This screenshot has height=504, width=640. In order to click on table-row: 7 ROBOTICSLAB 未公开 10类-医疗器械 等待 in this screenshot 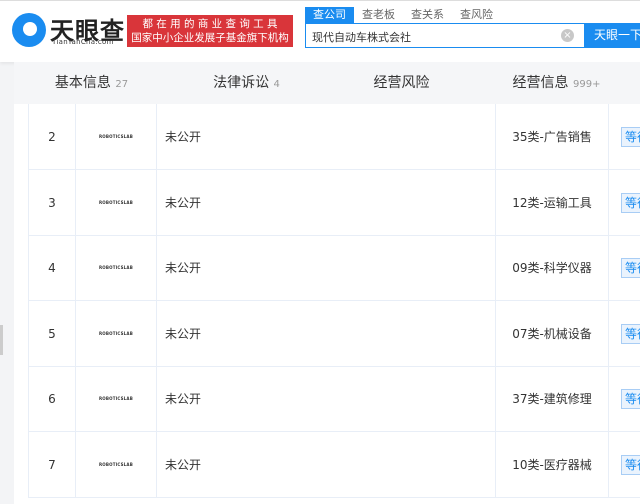, I will do `click(334, 464)`.